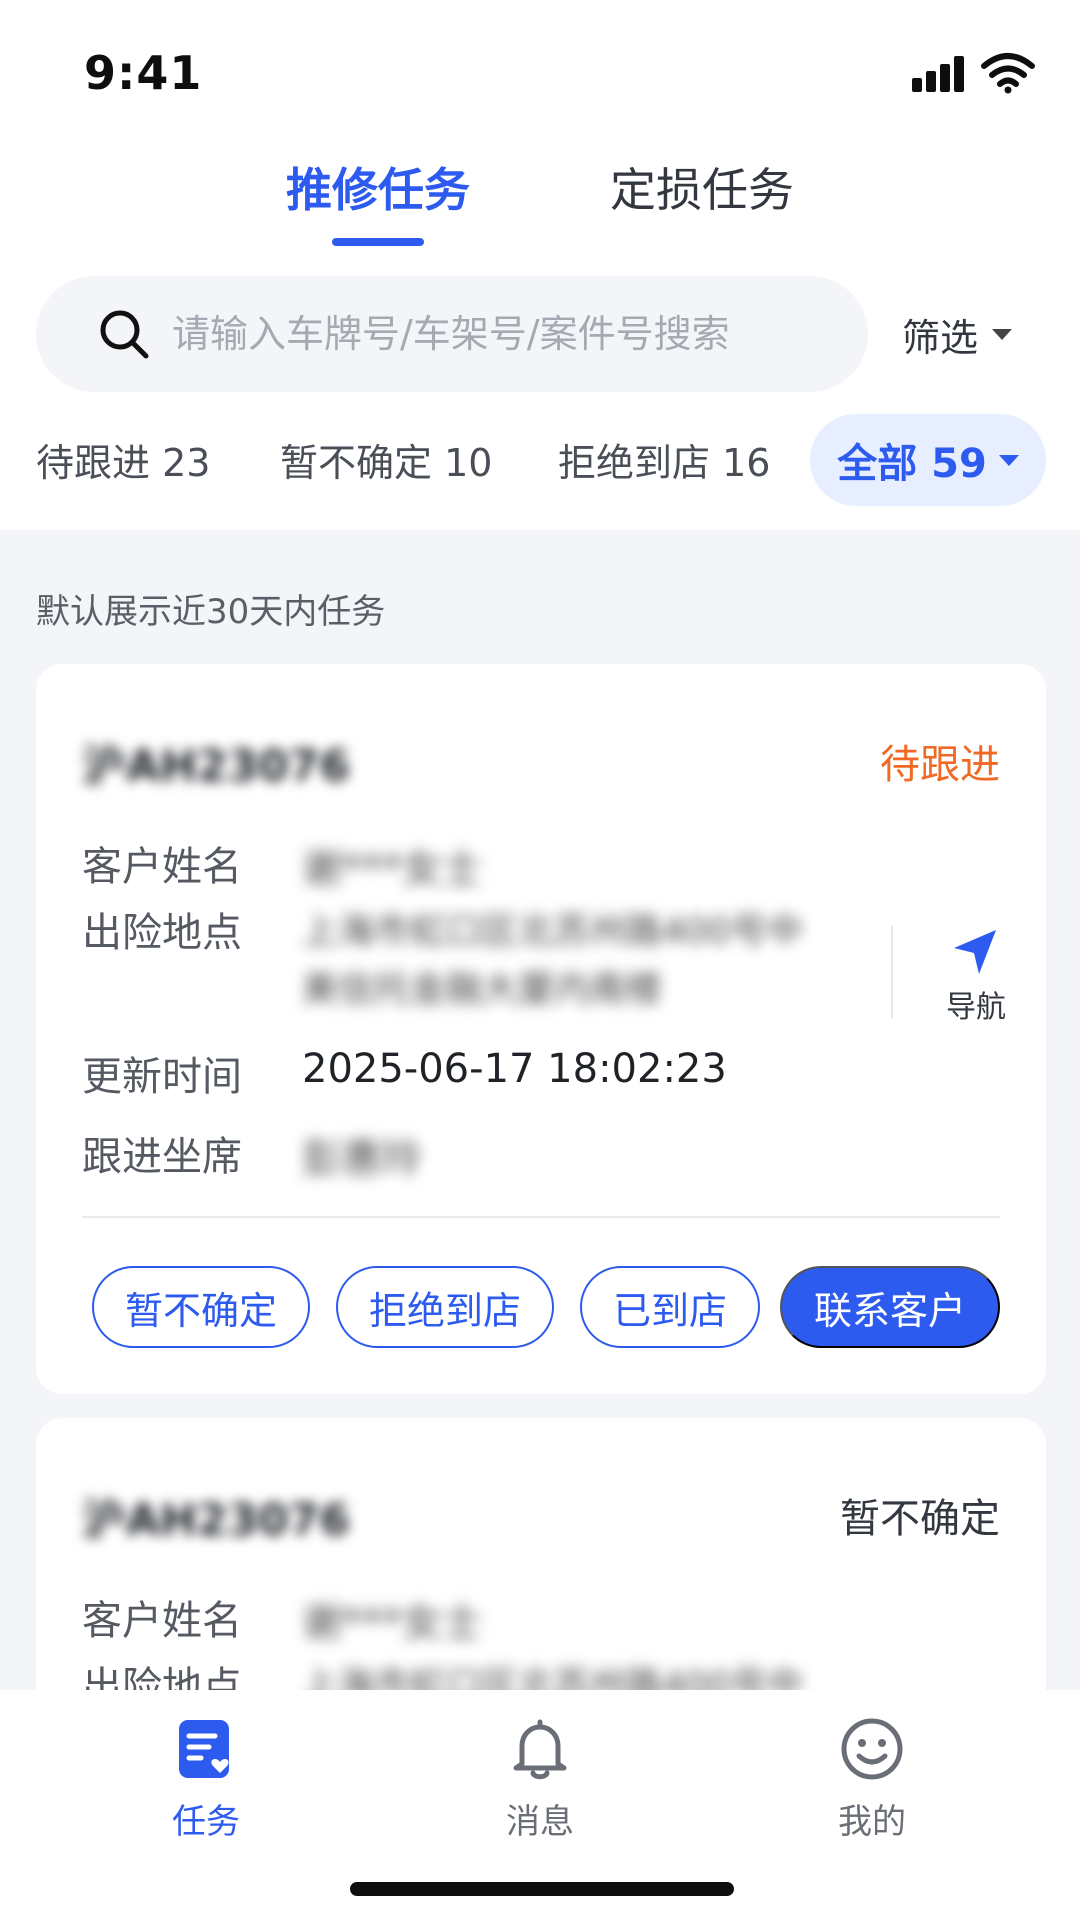 The image size is (1080, 1920). What do you see at coordinates (162, 1157) in the screenshot?
I see `agent-label: 跟进坐席` at bounding box center [162, 1157].